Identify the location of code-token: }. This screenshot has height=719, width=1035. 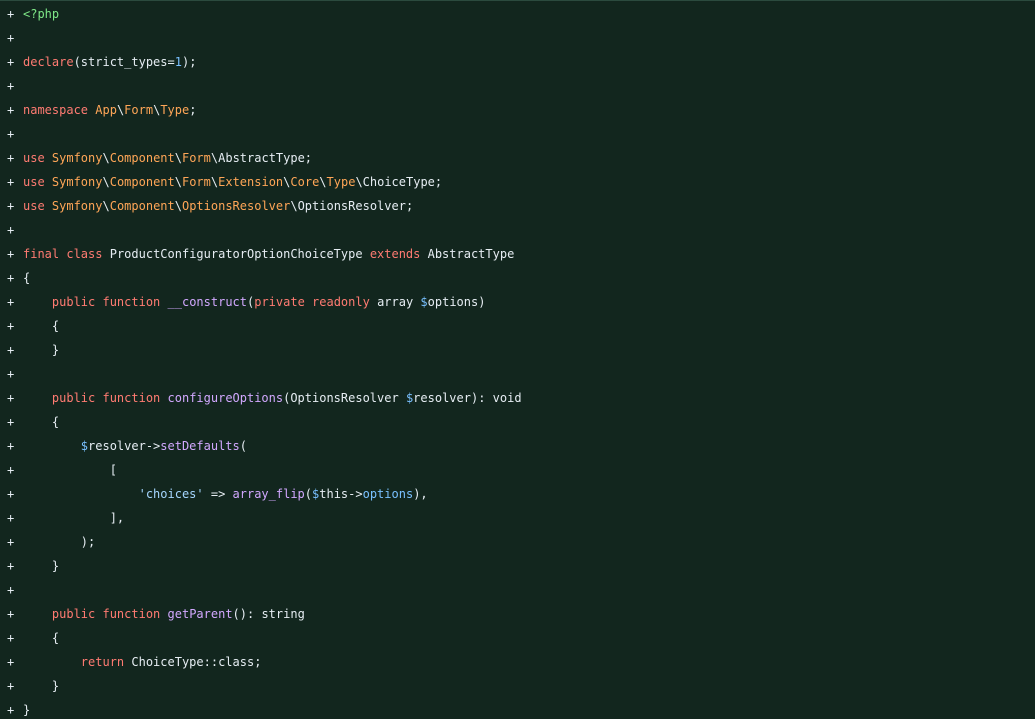
(41, 686).